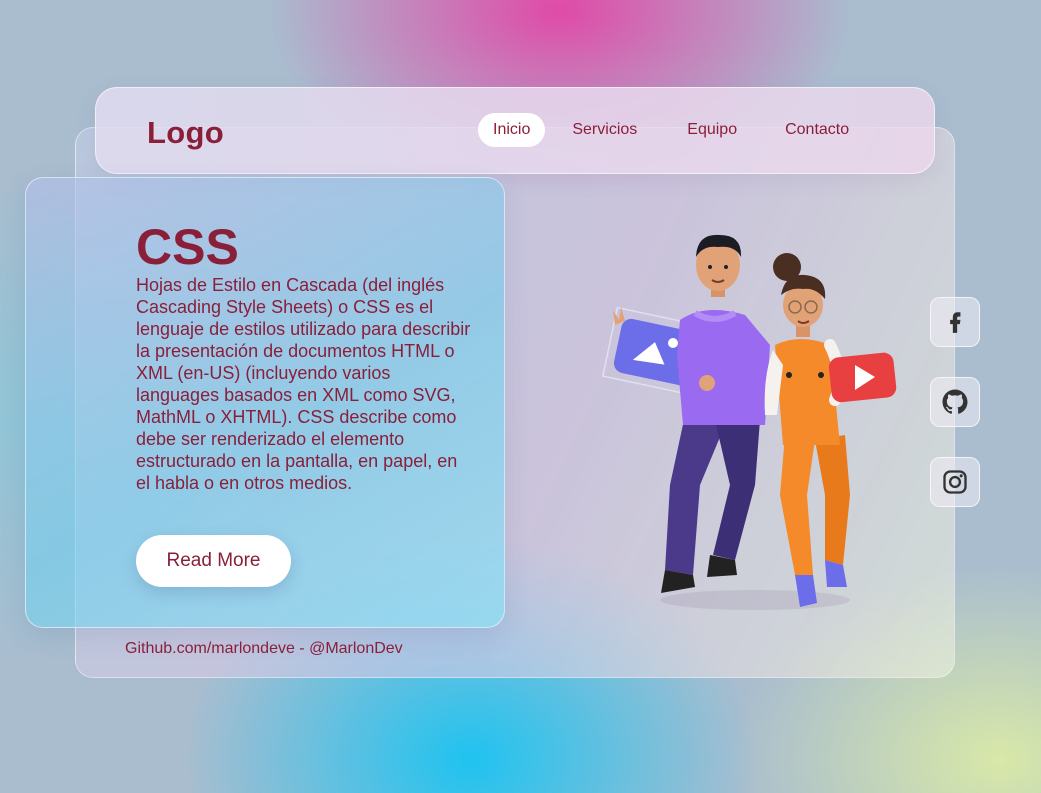  I want to click on woman-figure, so click(807, 430).